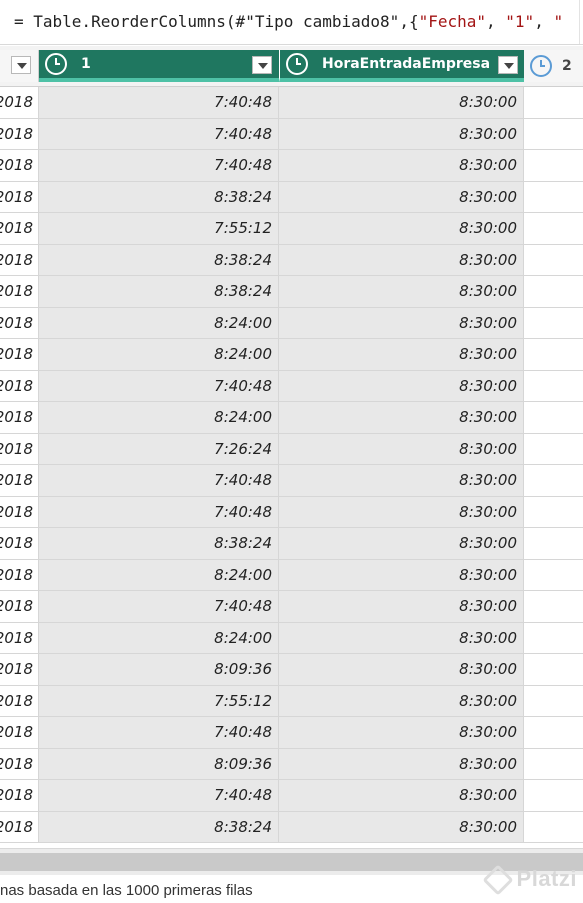 This screenshot has height=903, width=583. What do you see at coordinates (508, 65) in the screenshot?
I see `column-filter-dropdown-horaentradaempresa` at bounding box center [508, 65].